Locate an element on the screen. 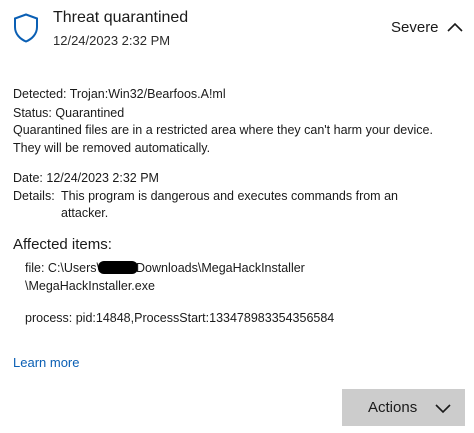 This screenshot has width=474, height=433. shield-icon is located at coordinates (26, 28).